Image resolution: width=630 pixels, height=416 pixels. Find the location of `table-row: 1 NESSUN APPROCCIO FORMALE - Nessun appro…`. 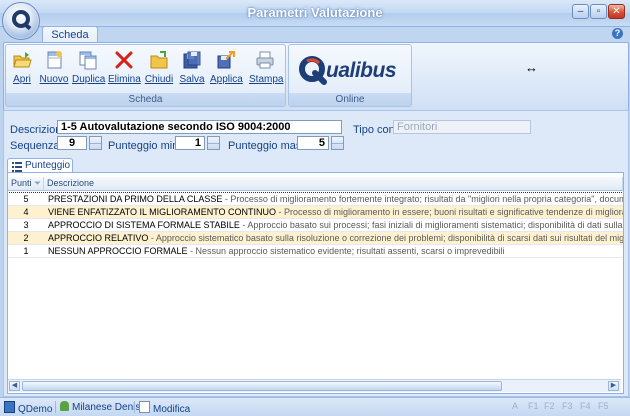

table-row: 1 NESSUN APPROCCIO FORMALE - Nessun appro… is located at coordinates (315, 251).